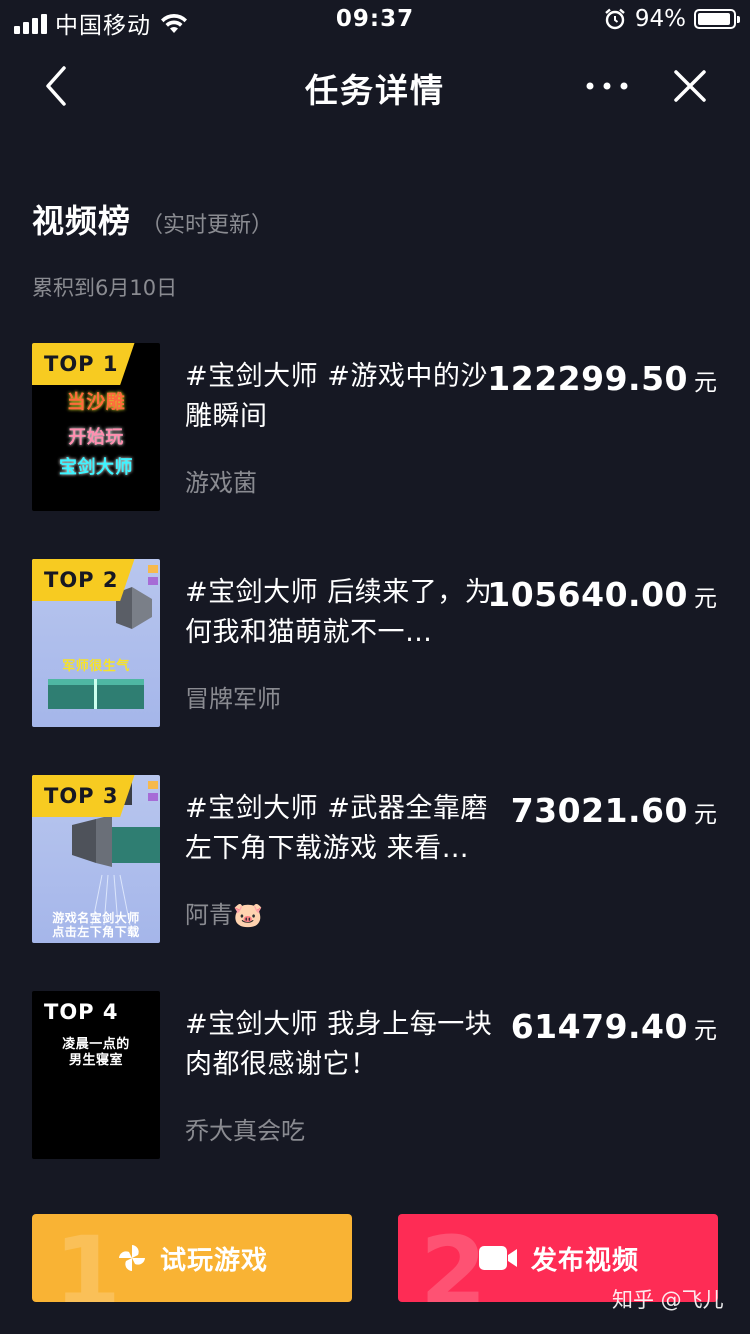 Image resolution: width=750 pixels, height=1334 pixels. I want to click on video-title: #宝剑大师 我身上每一块肉都很感谢它！, so click(339, 1044).